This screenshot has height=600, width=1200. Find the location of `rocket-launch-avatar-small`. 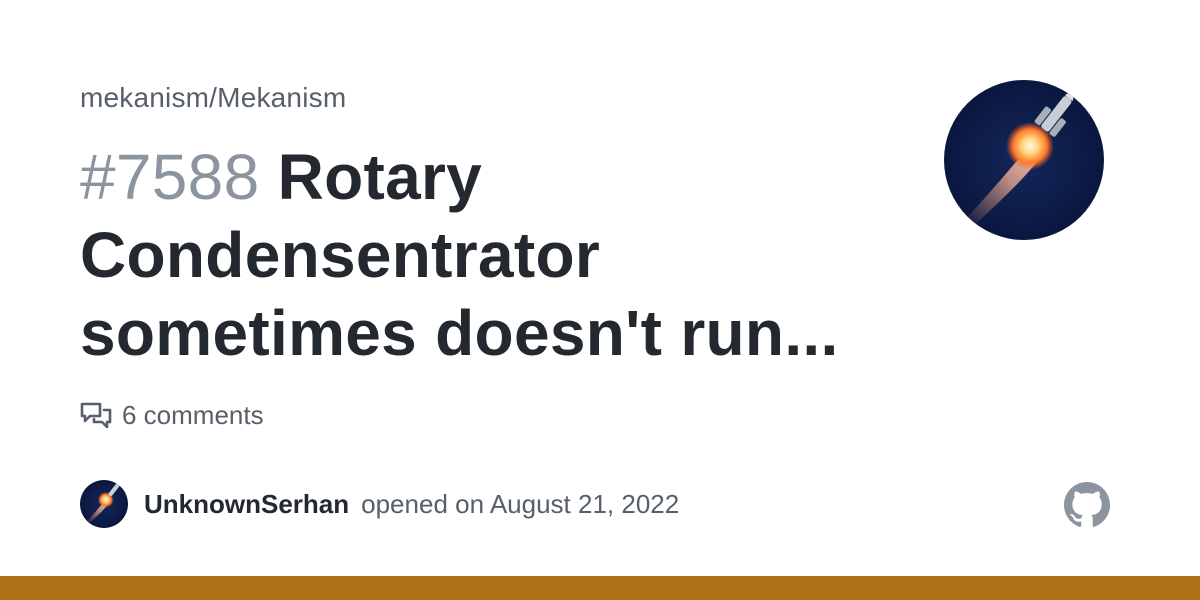

rocket-launch-avatar-small is located at coordinates (104, 504).